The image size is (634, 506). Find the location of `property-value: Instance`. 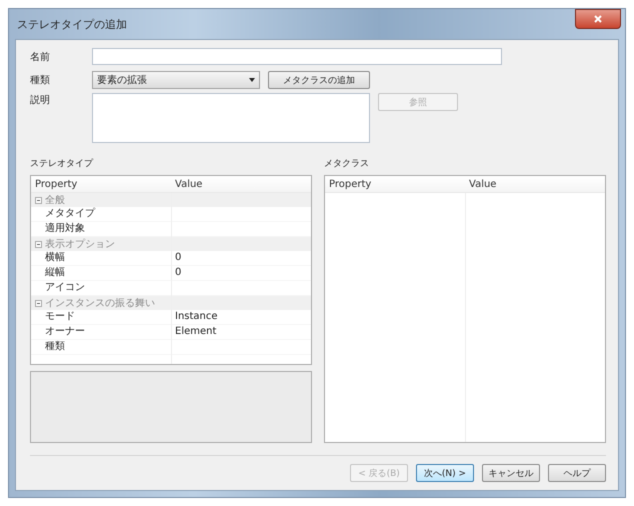

property-value: Instance is located at coordinates (196, 316).